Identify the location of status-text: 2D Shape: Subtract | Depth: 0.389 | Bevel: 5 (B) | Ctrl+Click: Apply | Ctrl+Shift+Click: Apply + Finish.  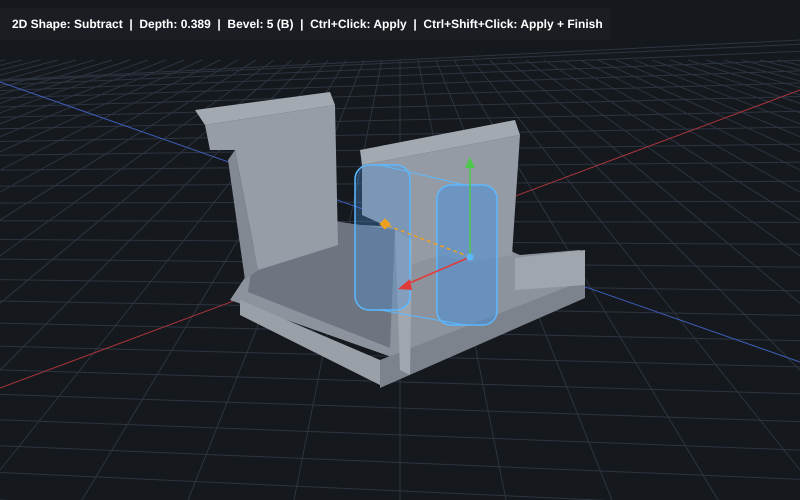
(307, 24).